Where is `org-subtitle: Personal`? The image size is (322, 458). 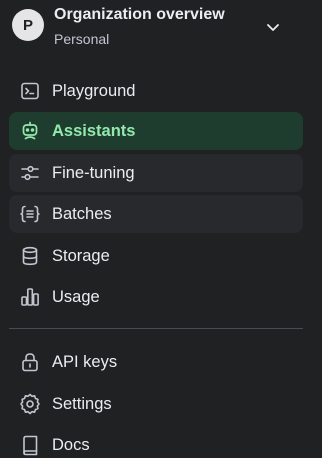 org-subtitle: Personal is located at coordinates (82, 39).